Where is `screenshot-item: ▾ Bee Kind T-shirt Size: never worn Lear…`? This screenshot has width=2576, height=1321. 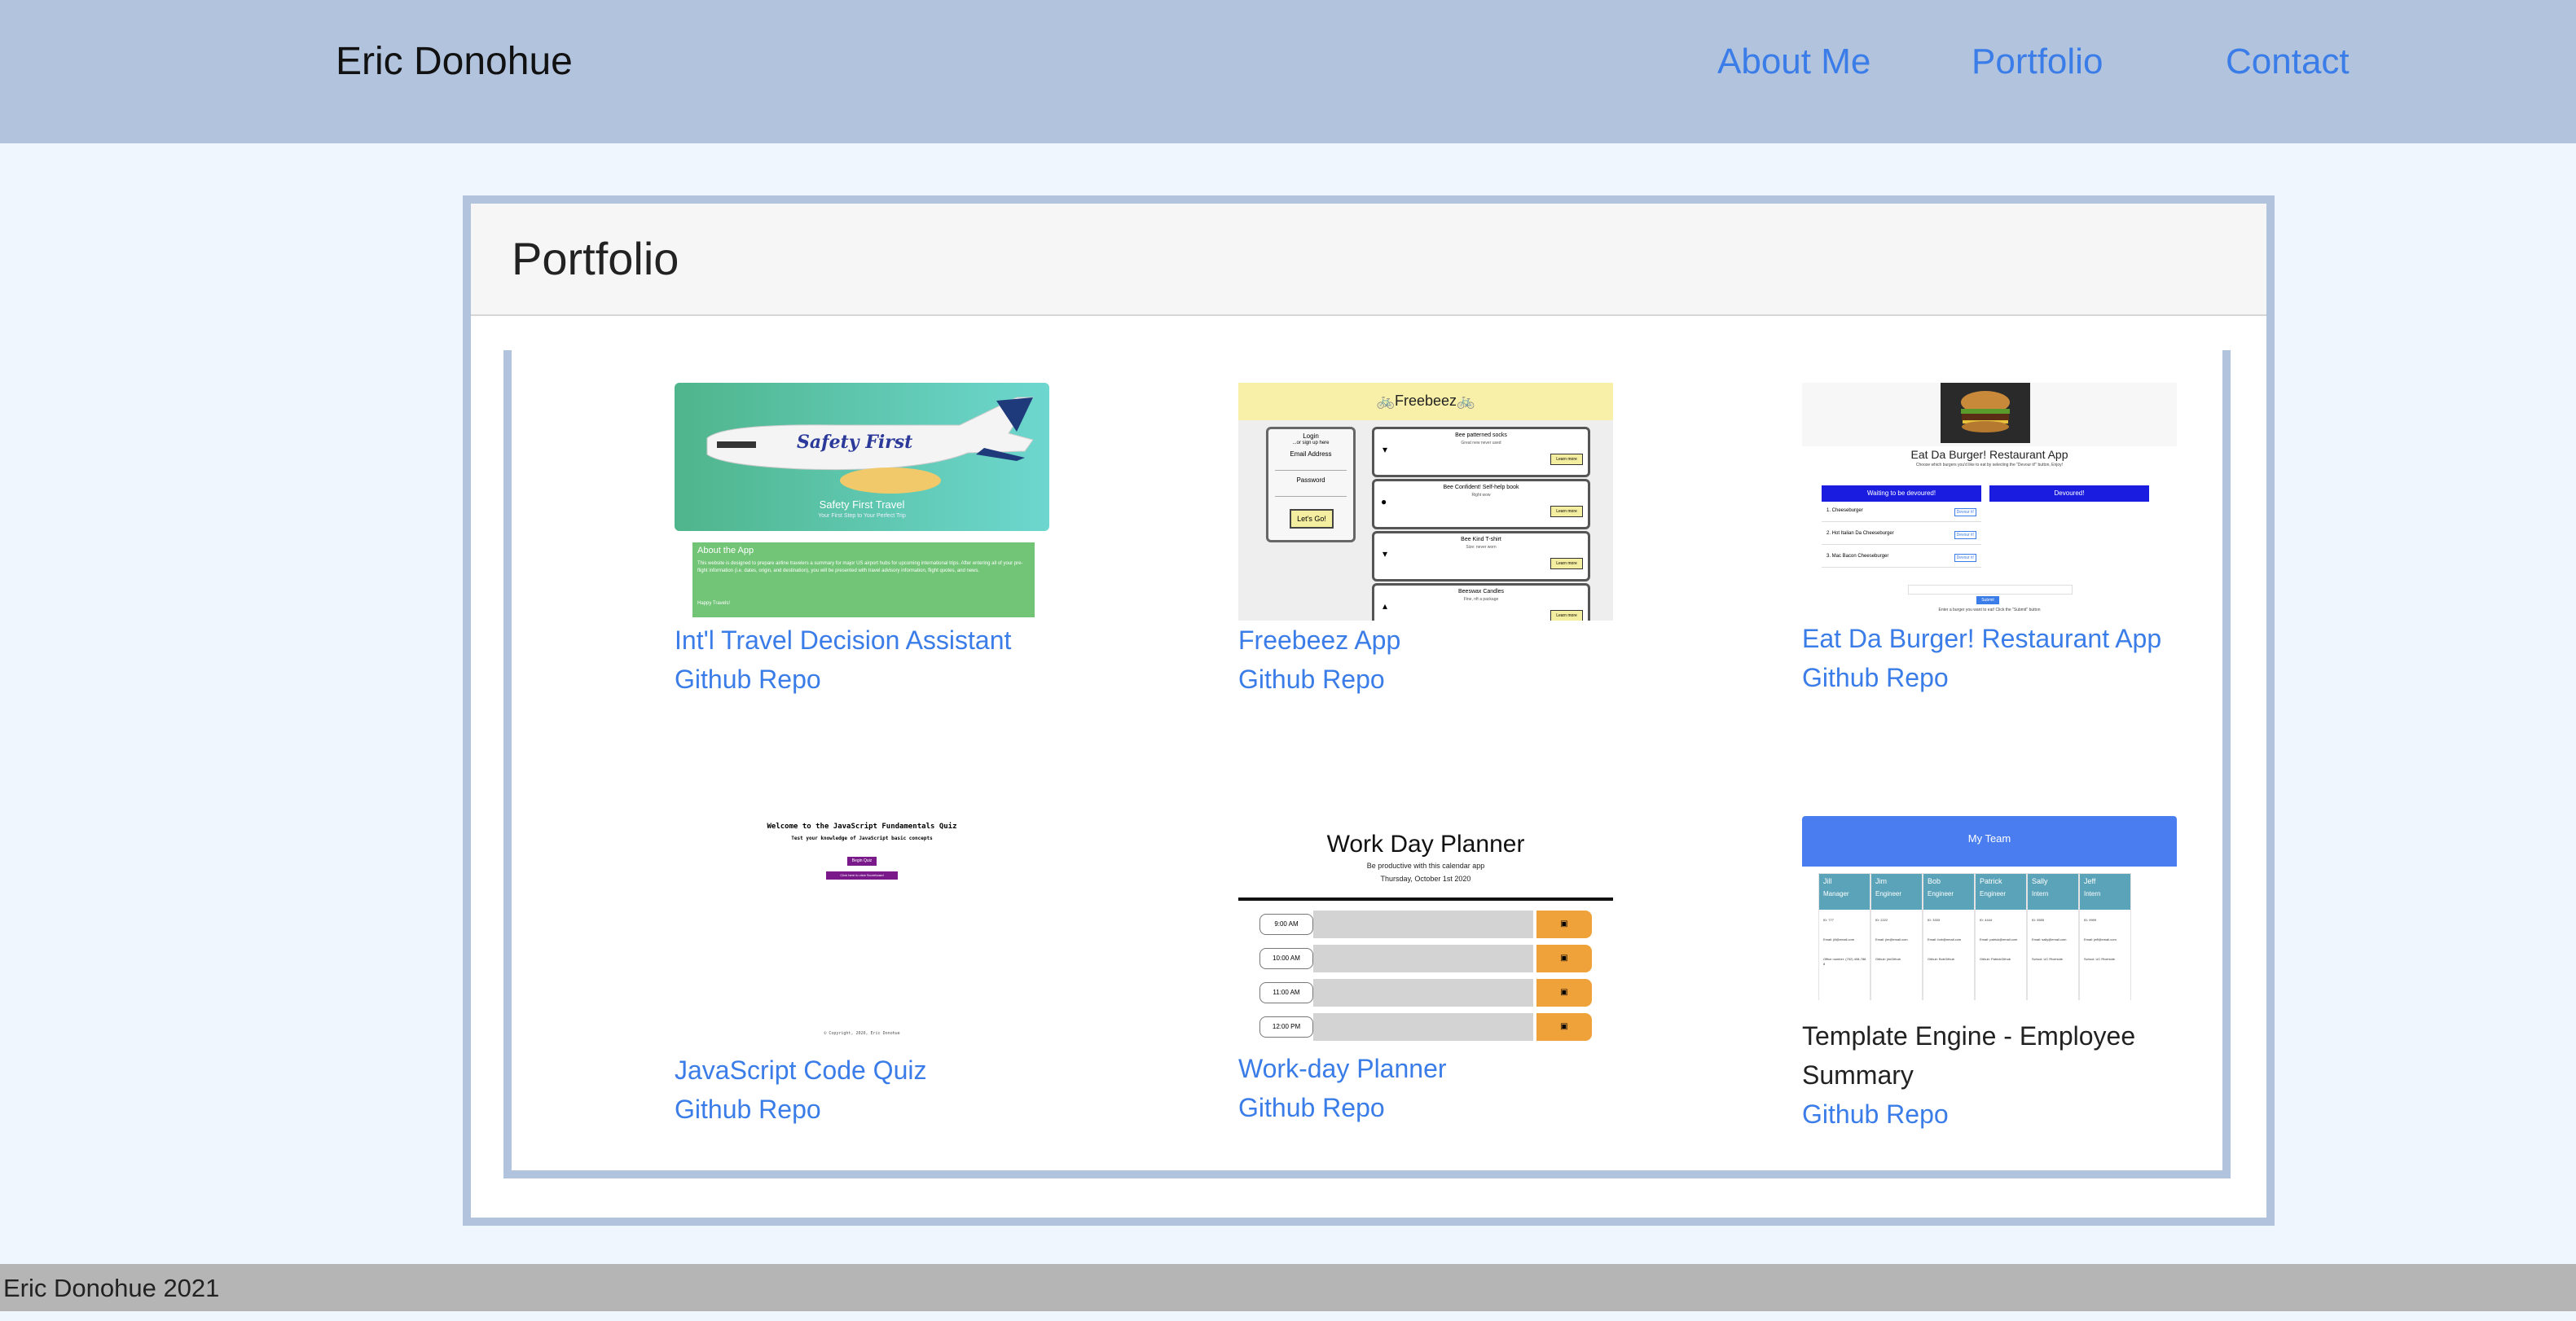 screenshot-item: ▾ Bee Kind T-shirt Size: never worn Lear… is located at coordinates (1481, 557).